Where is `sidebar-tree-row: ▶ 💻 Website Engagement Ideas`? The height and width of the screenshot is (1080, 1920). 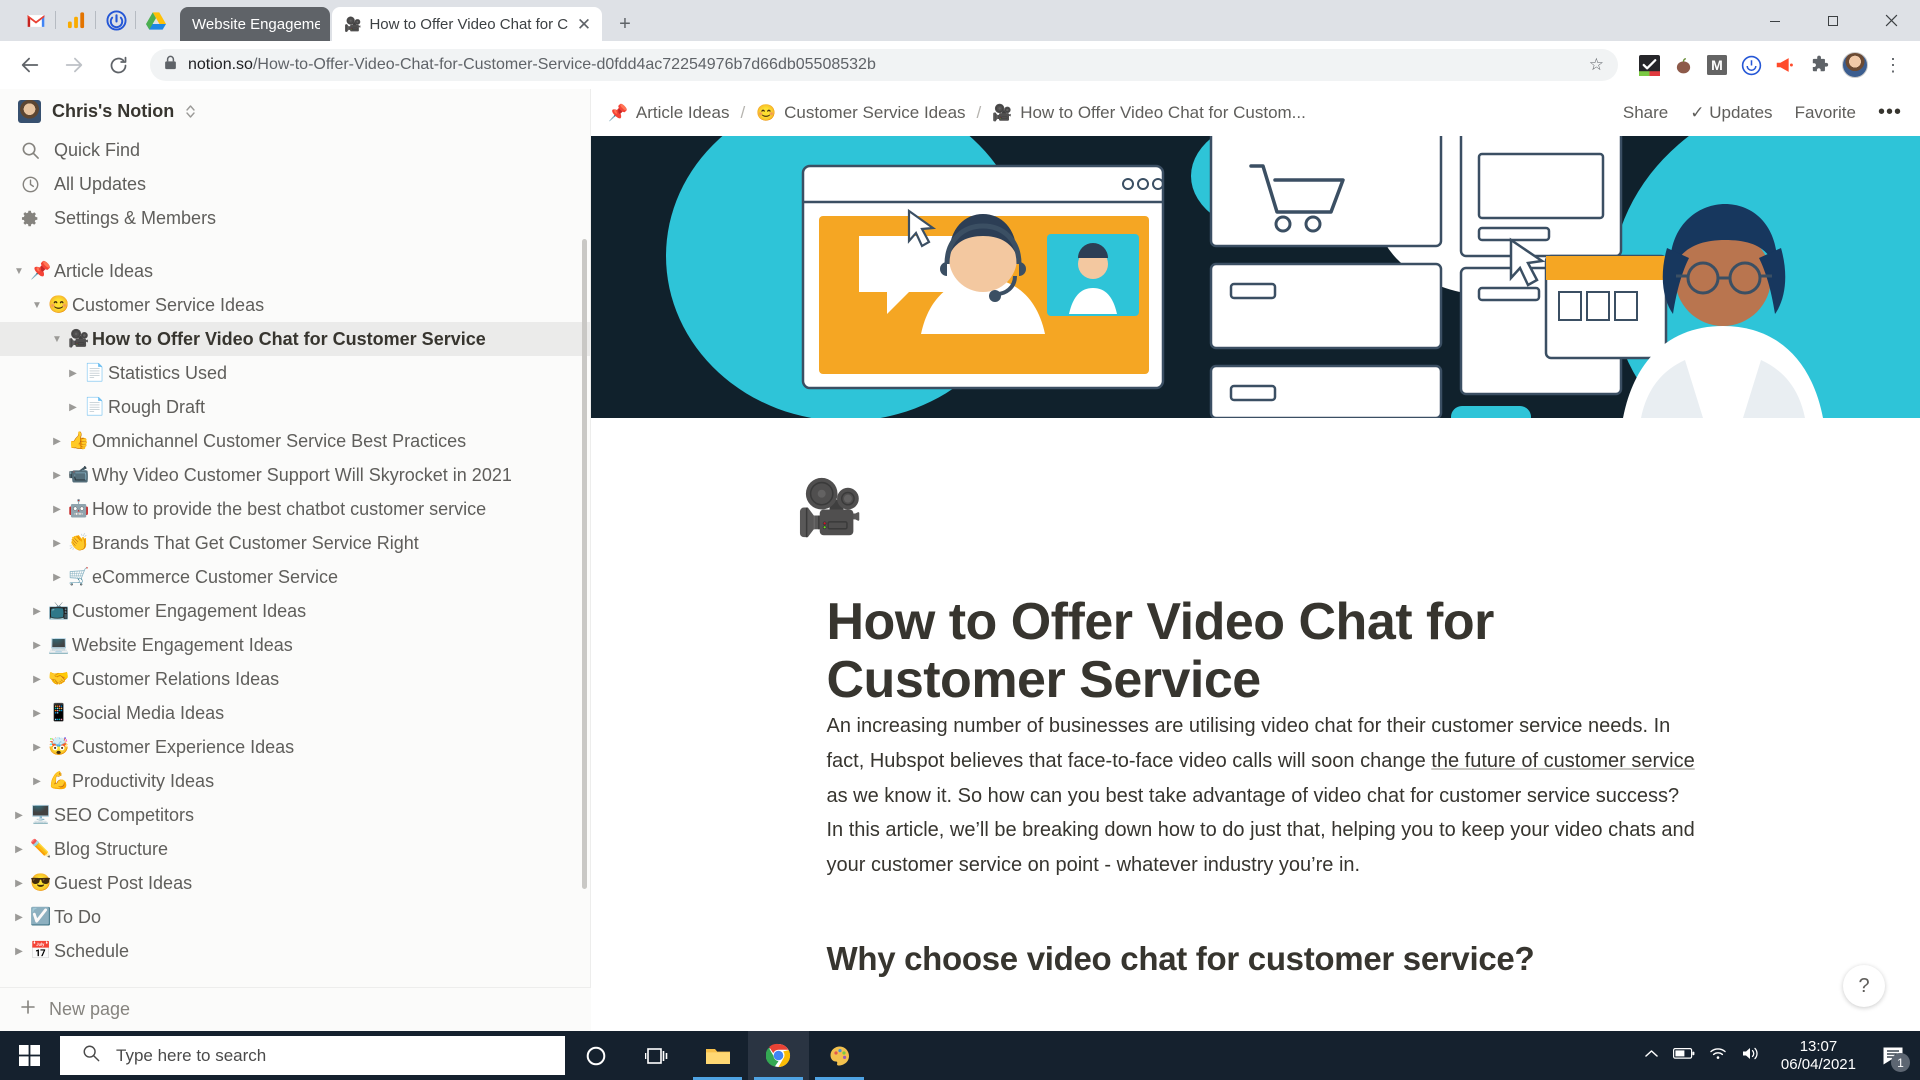
sidebar-tree-row: ▶ 💻 Website Engagement Ideas is located at coordinates (295, 645).